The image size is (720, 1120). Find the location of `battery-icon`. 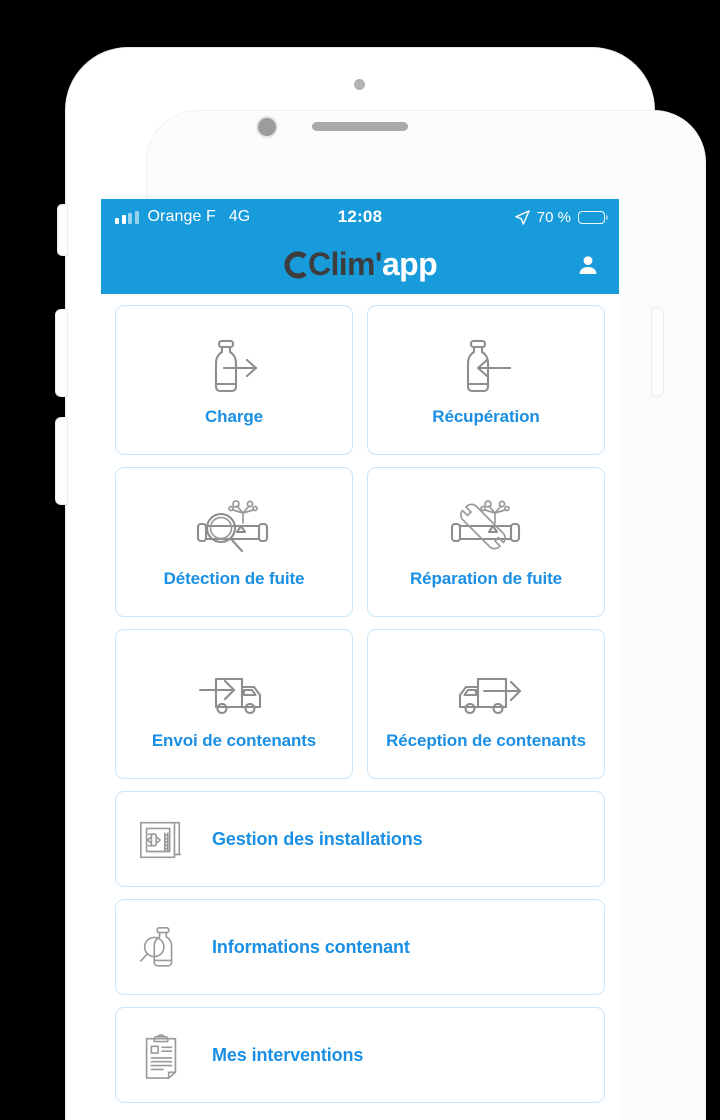

battery-icon is located at coordinates (593, 217).